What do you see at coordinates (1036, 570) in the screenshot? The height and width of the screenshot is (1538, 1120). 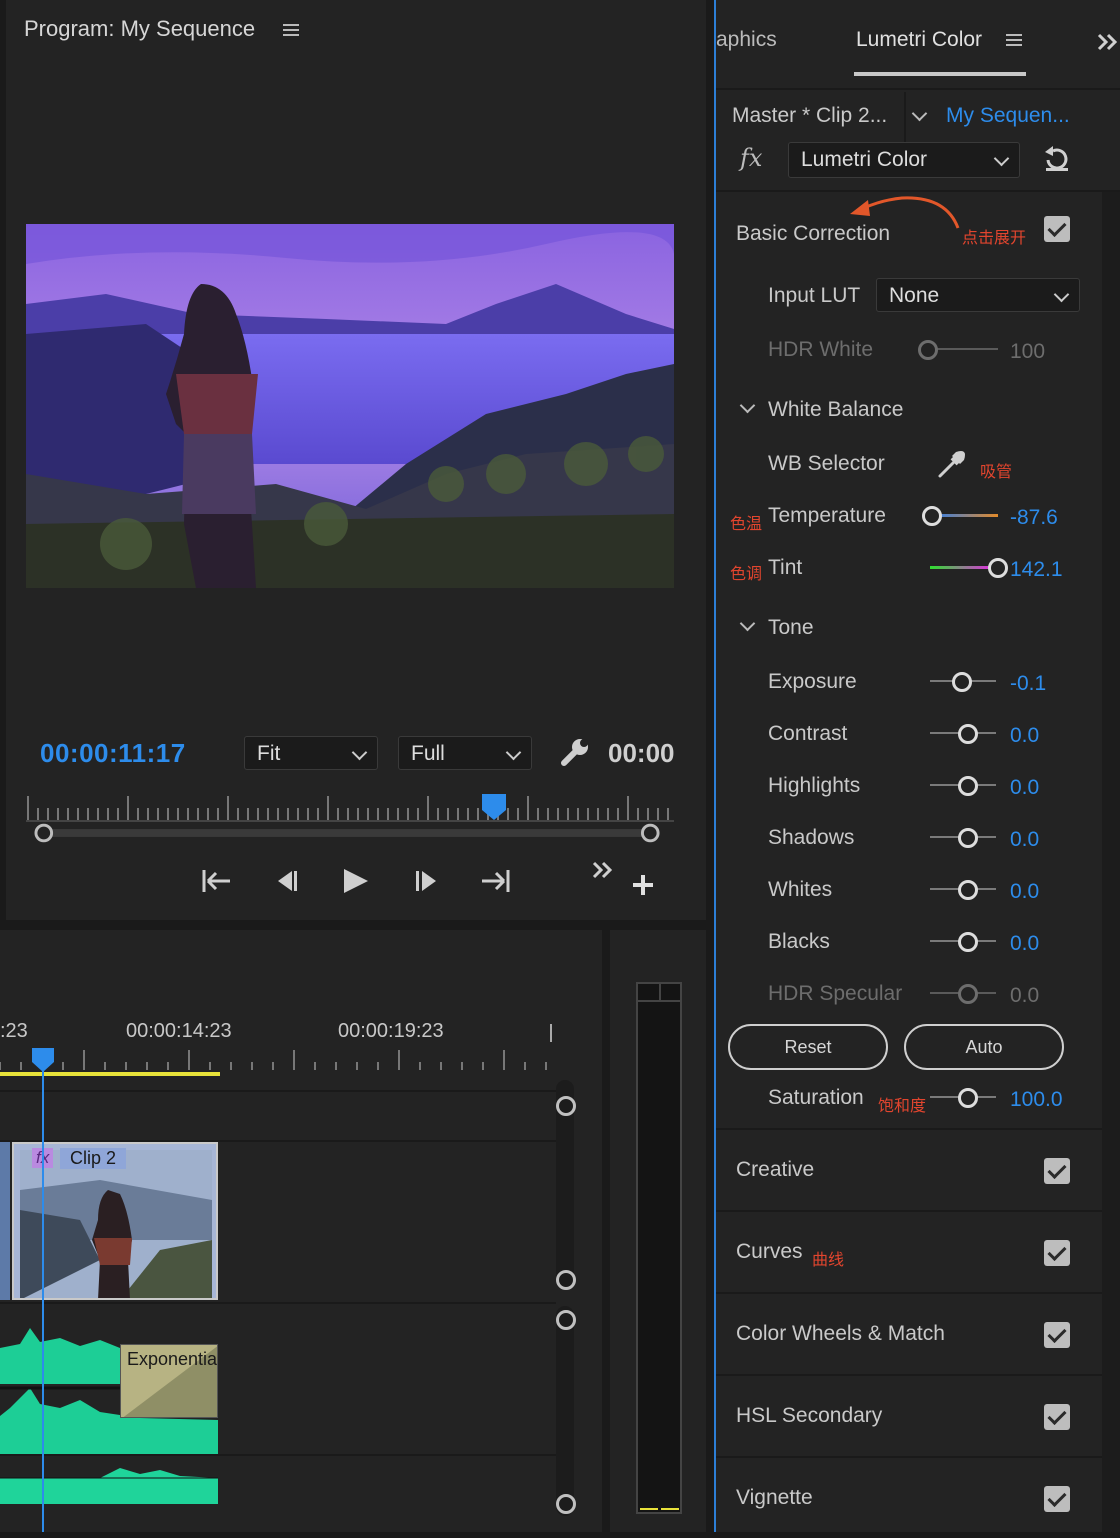 I see `tint-value: 142.1` at bounding box center [1036, 570].